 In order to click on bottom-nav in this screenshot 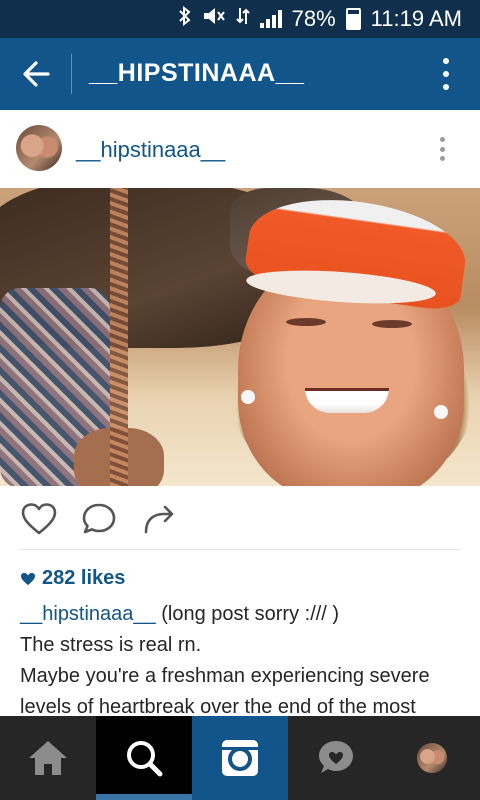, I will do `click(240, 758)`.